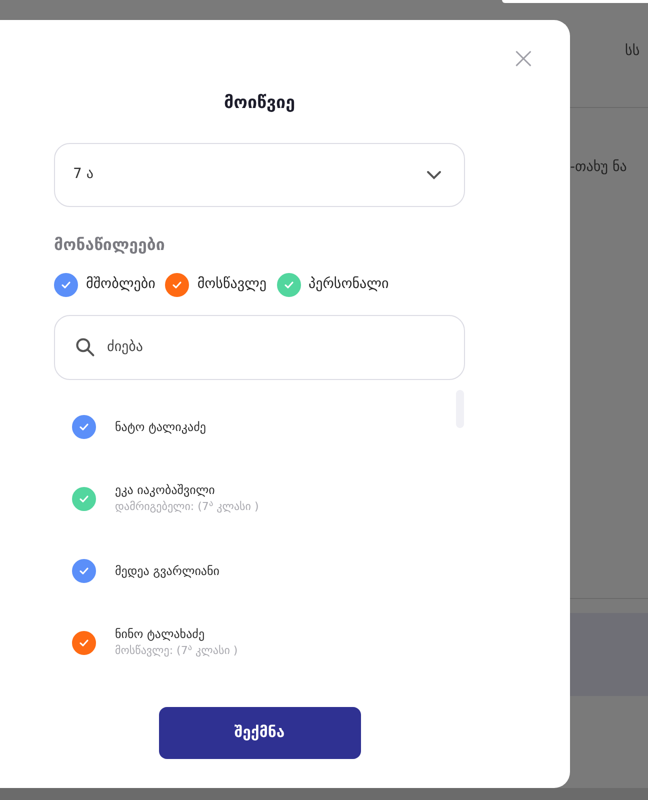  What do you see at coordinates (187, 507) in the screenshot?
I see `person-role: დამრიგებელი: (7$^{ა}$ კლასი )` at bounding box center [187, 507].